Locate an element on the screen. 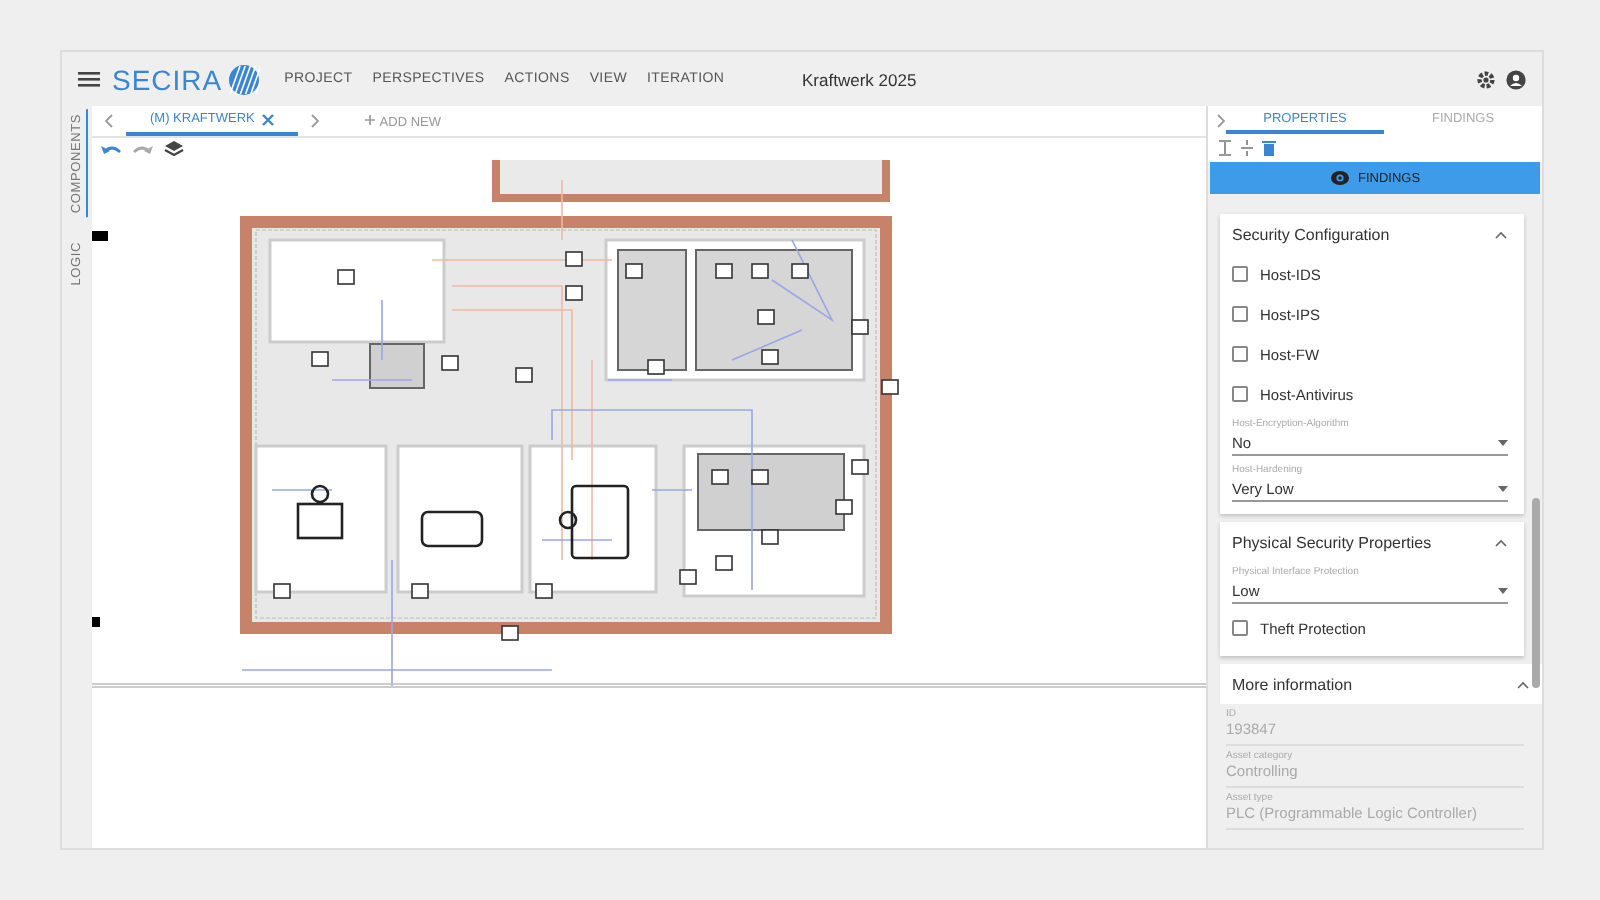 The image size is (1600, 900). scrollbar-thumb is located at coordinates (1536, 593).